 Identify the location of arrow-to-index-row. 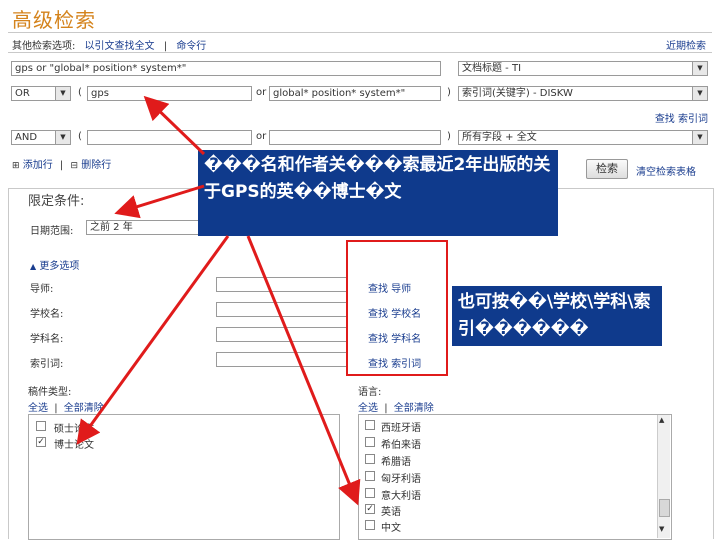
(174, 125).